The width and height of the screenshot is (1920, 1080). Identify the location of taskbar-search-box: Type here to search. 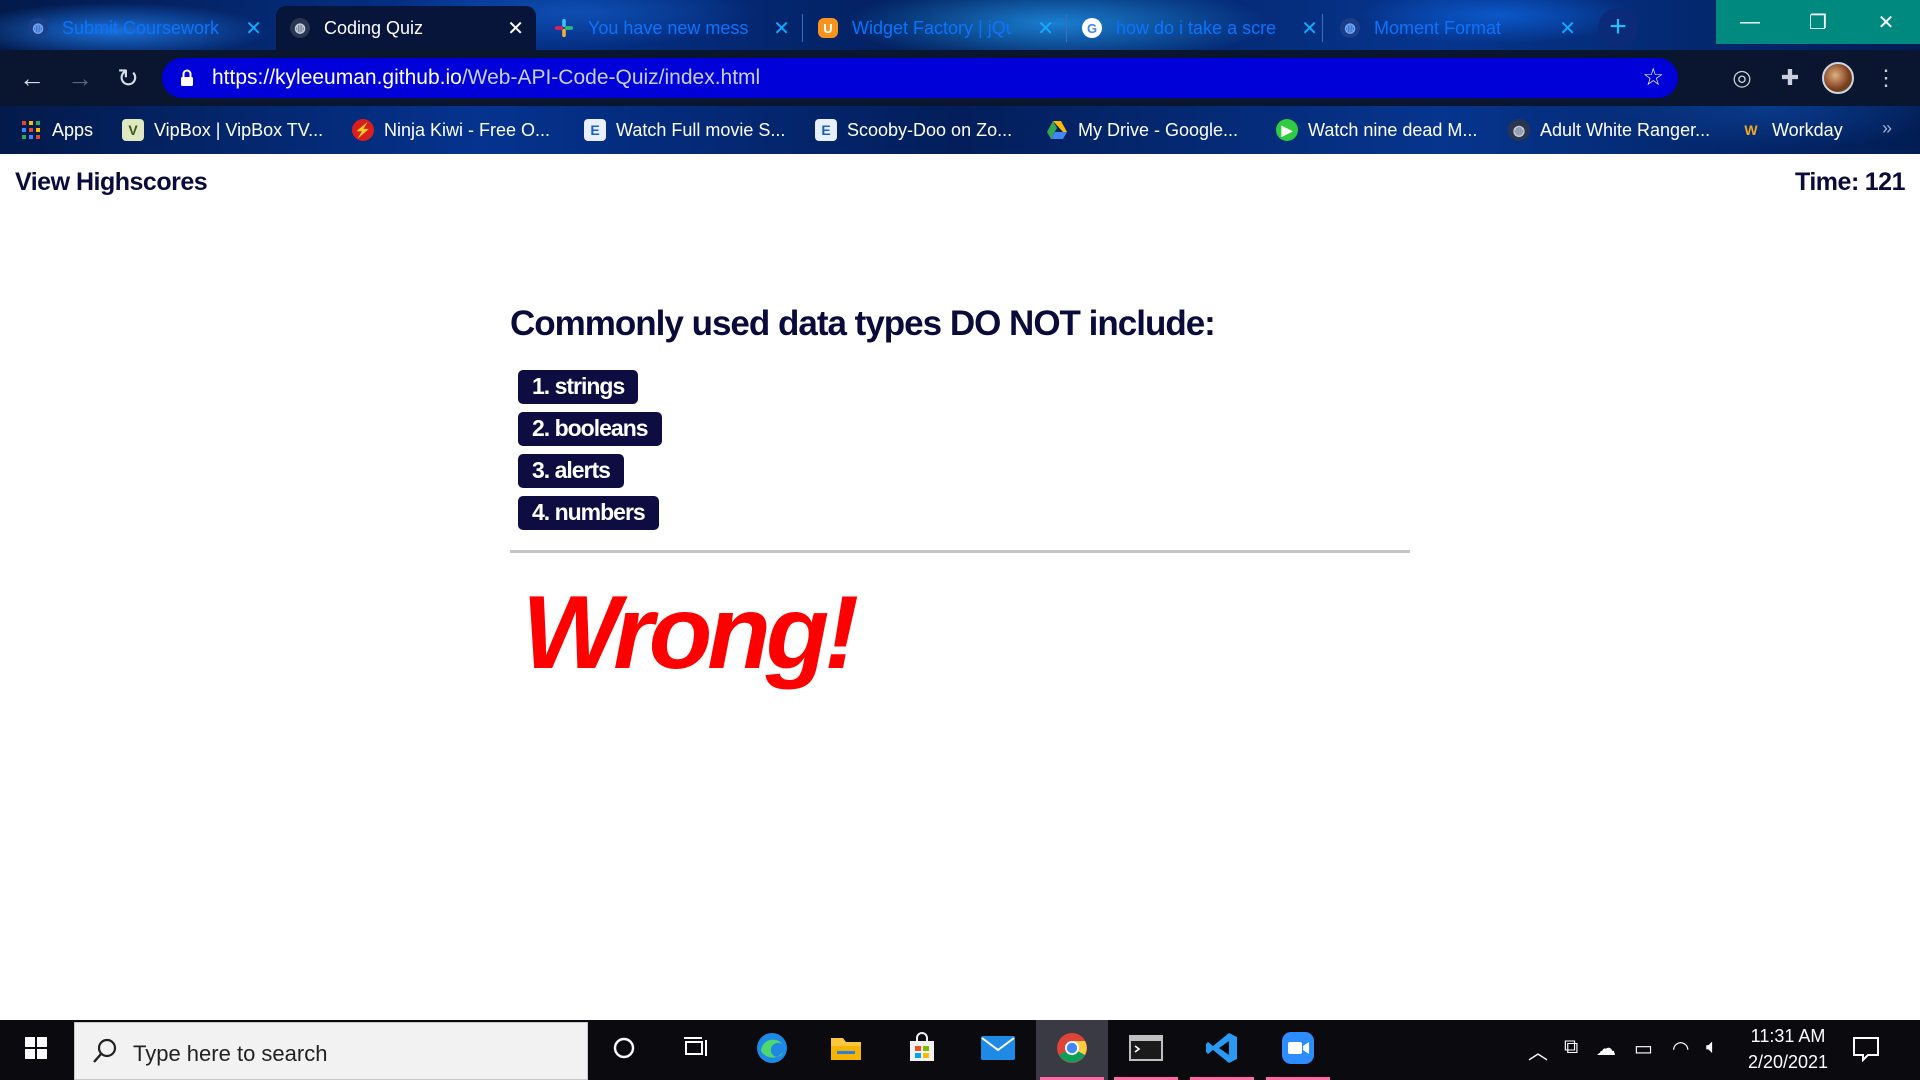
(331, 1051).